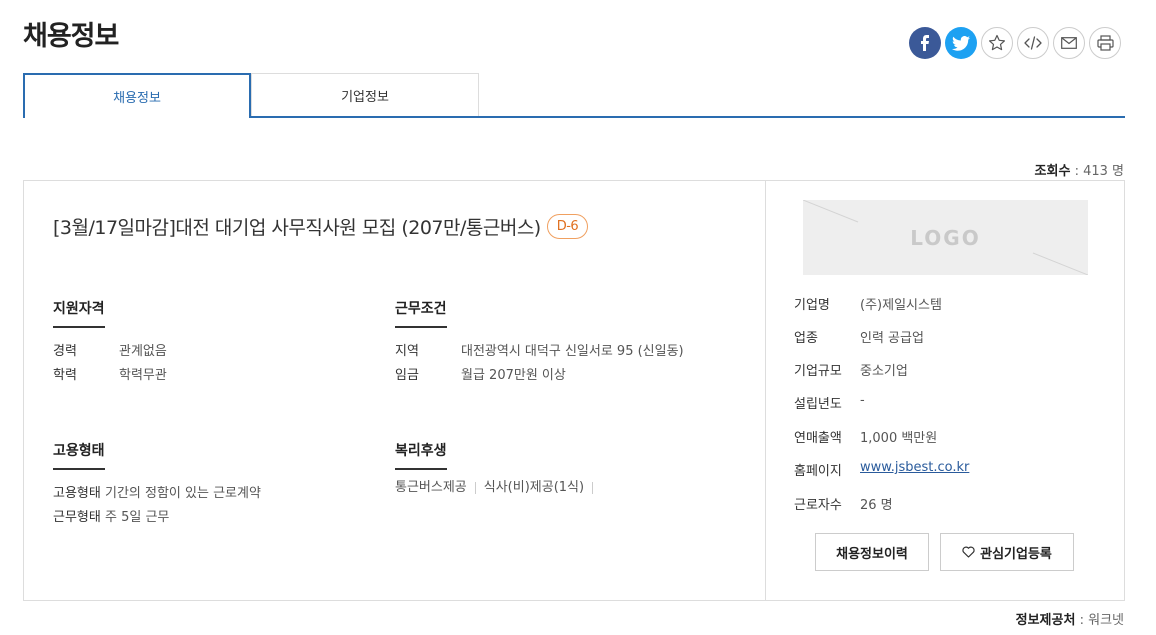  I want to click on row-value: 기간의 정함이 있는 근로계약, so click(183, 493).